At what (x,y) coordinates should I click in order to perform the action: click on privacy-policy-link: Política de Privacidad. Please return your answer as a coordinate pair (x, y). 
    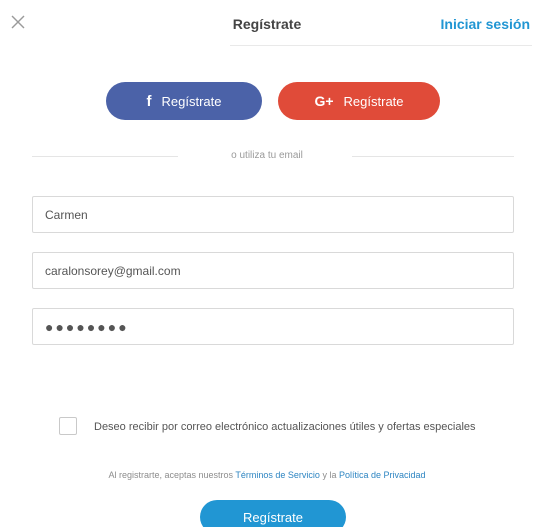
    Looking at the image, I should click on (382, 475).